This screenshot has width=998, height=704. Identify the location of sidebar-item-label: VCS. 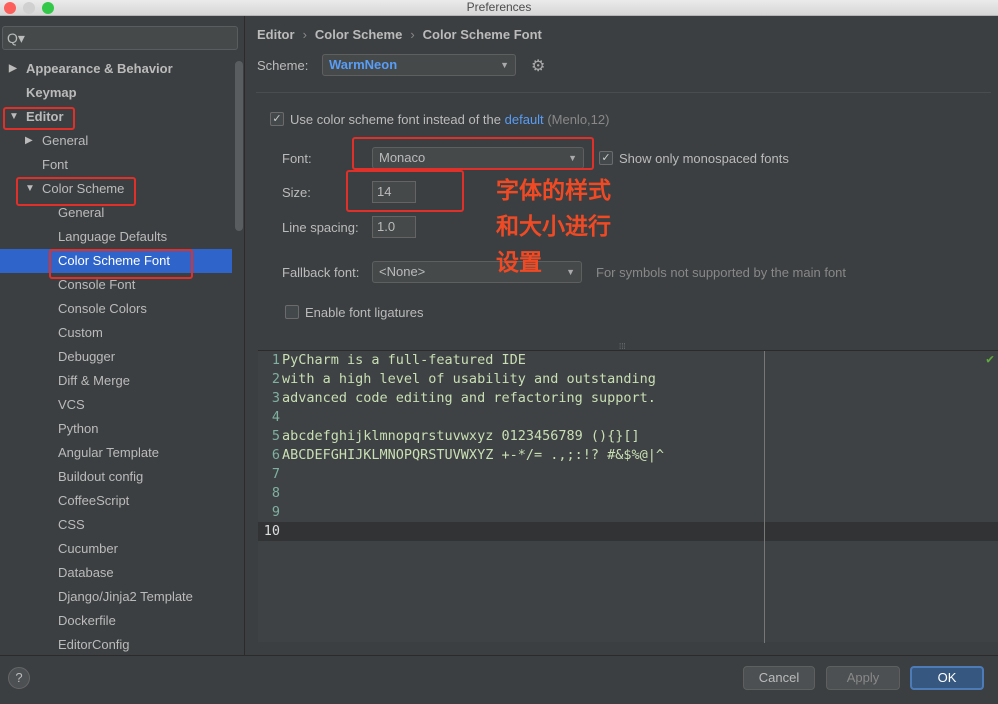
(71, 404).